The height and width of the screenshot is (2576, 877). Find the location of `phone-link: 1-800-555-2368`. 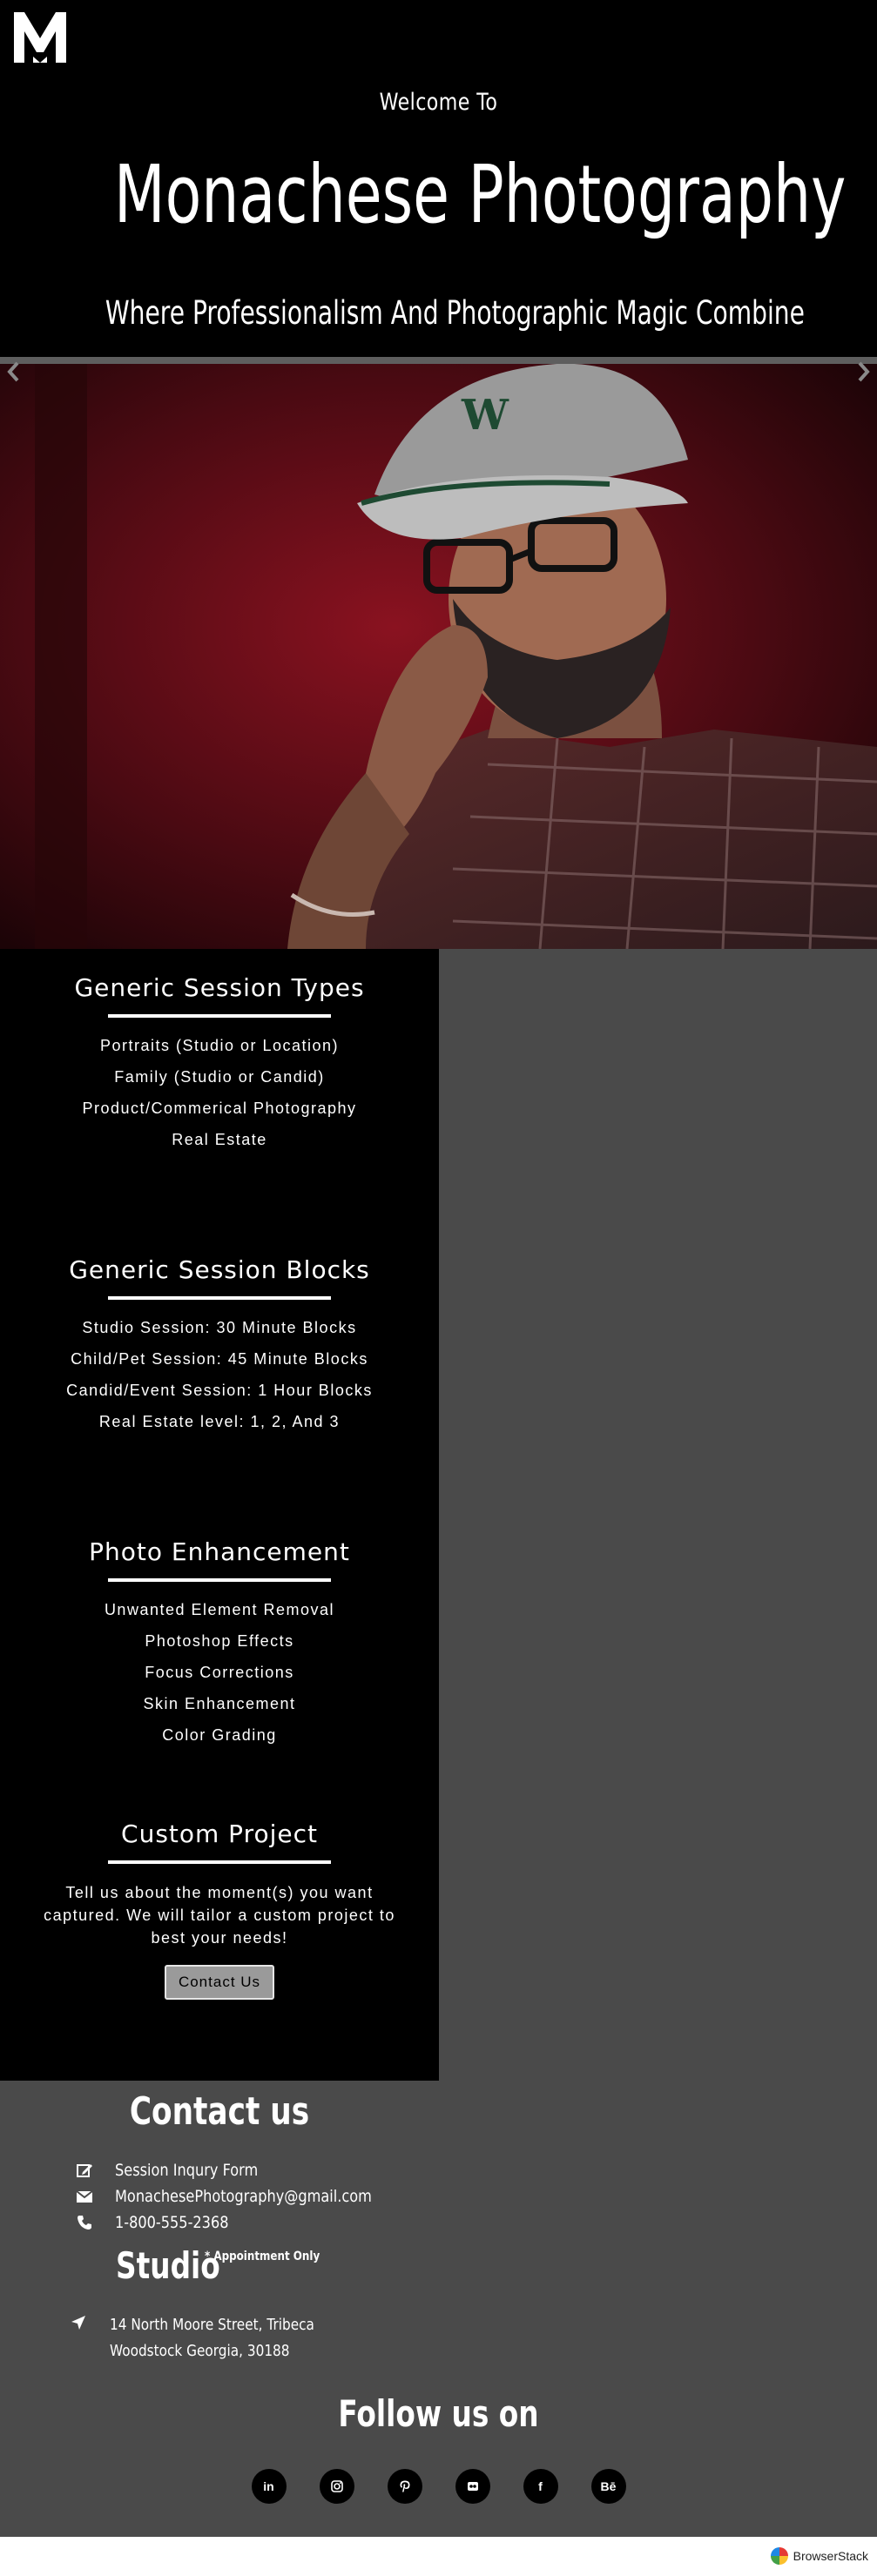

phone-link: 1-800-555-2368 is located at coordinates (162, 2222).